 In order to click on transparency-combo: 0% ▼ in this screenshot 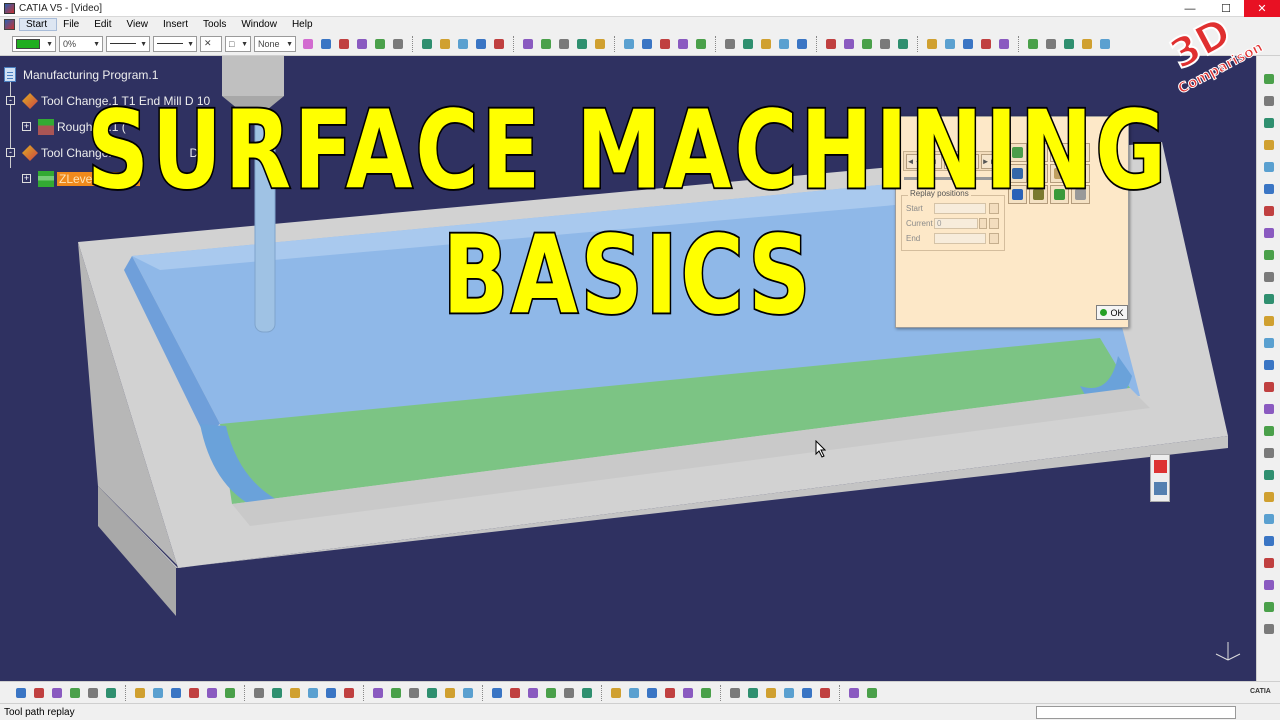, I will do `click(81, 43)`.